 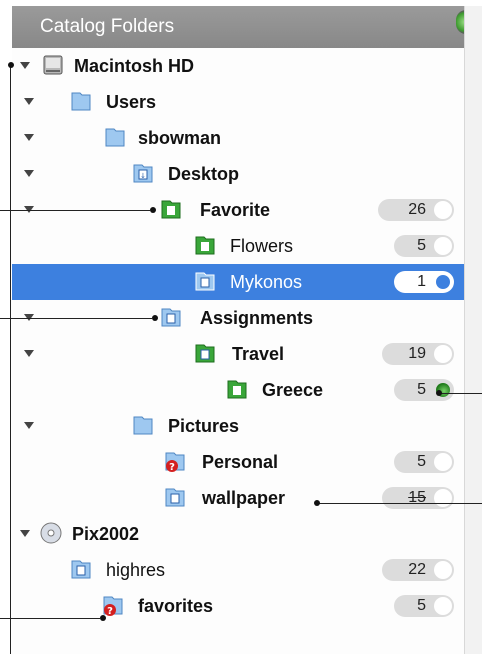 What do you see at coordinates (176, 606) in the screenshot?
I see `tree-row-label: favorites` at bounding box center [176, 606].